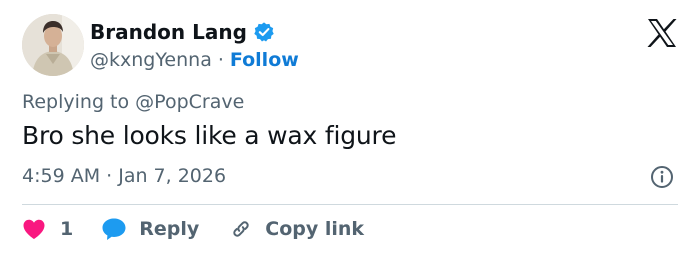 The image size is (700, 256). I want to click on heart-icon, so click(34, 229).